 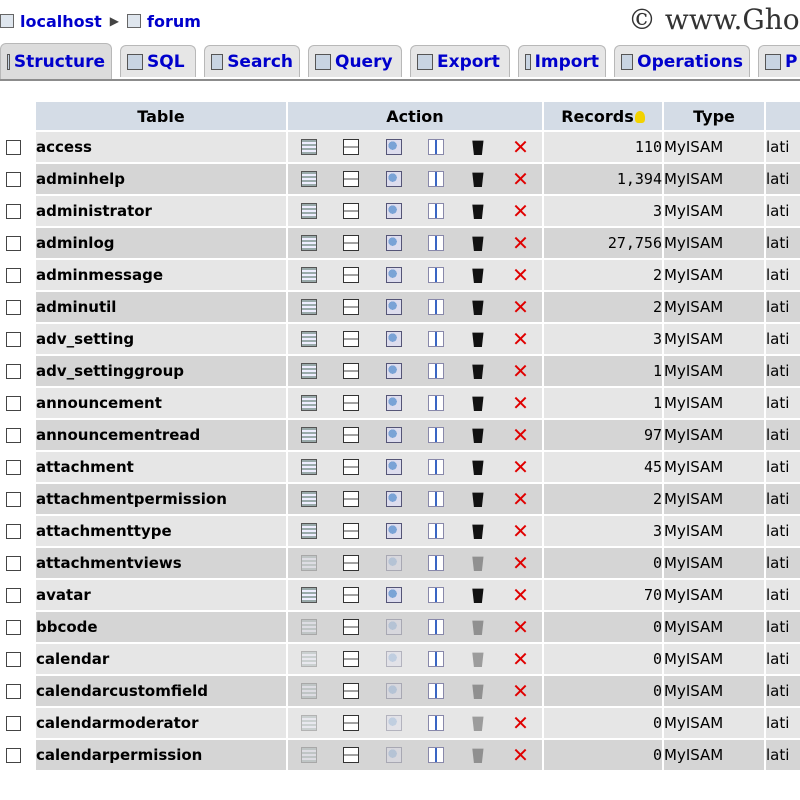 I want to click on table-column-header: Table, so click(x=161, y=116).